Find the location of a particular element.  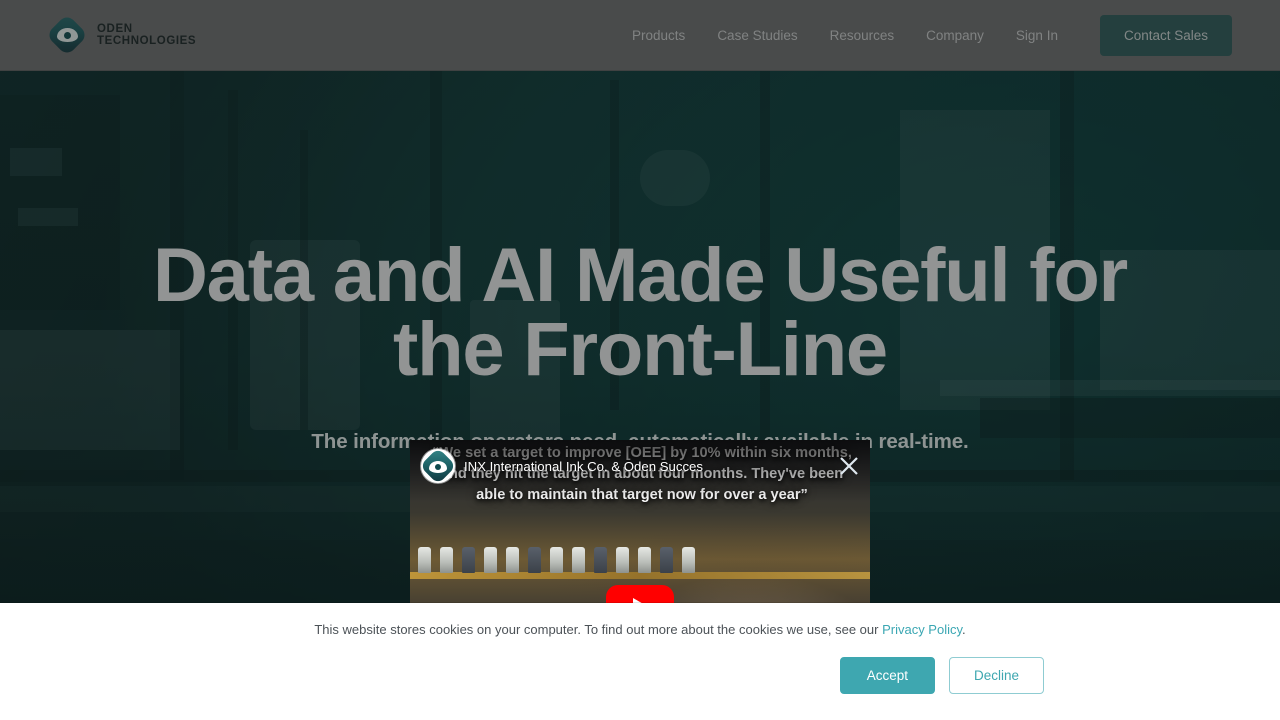

decline-button: Decline is located at coordinates (996, 675).